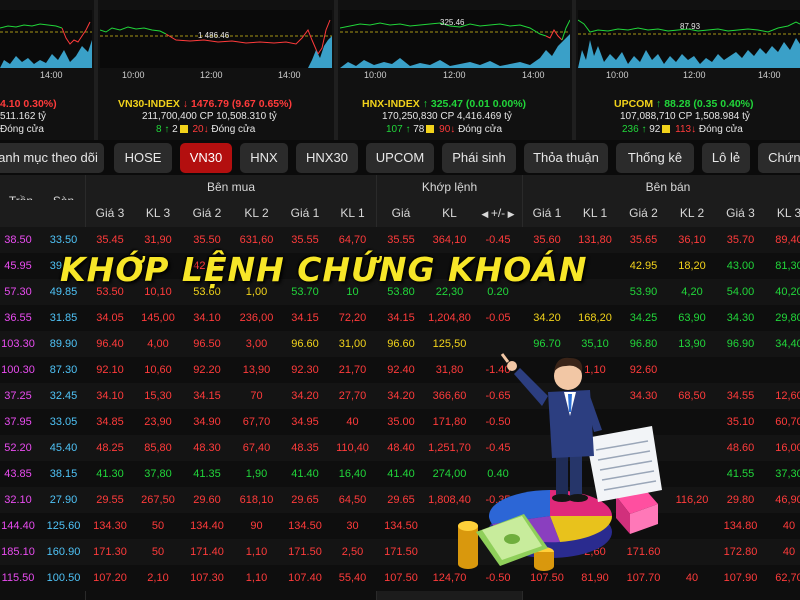  I want to click on sell-vol-2: 4,20, so click(692, 292).